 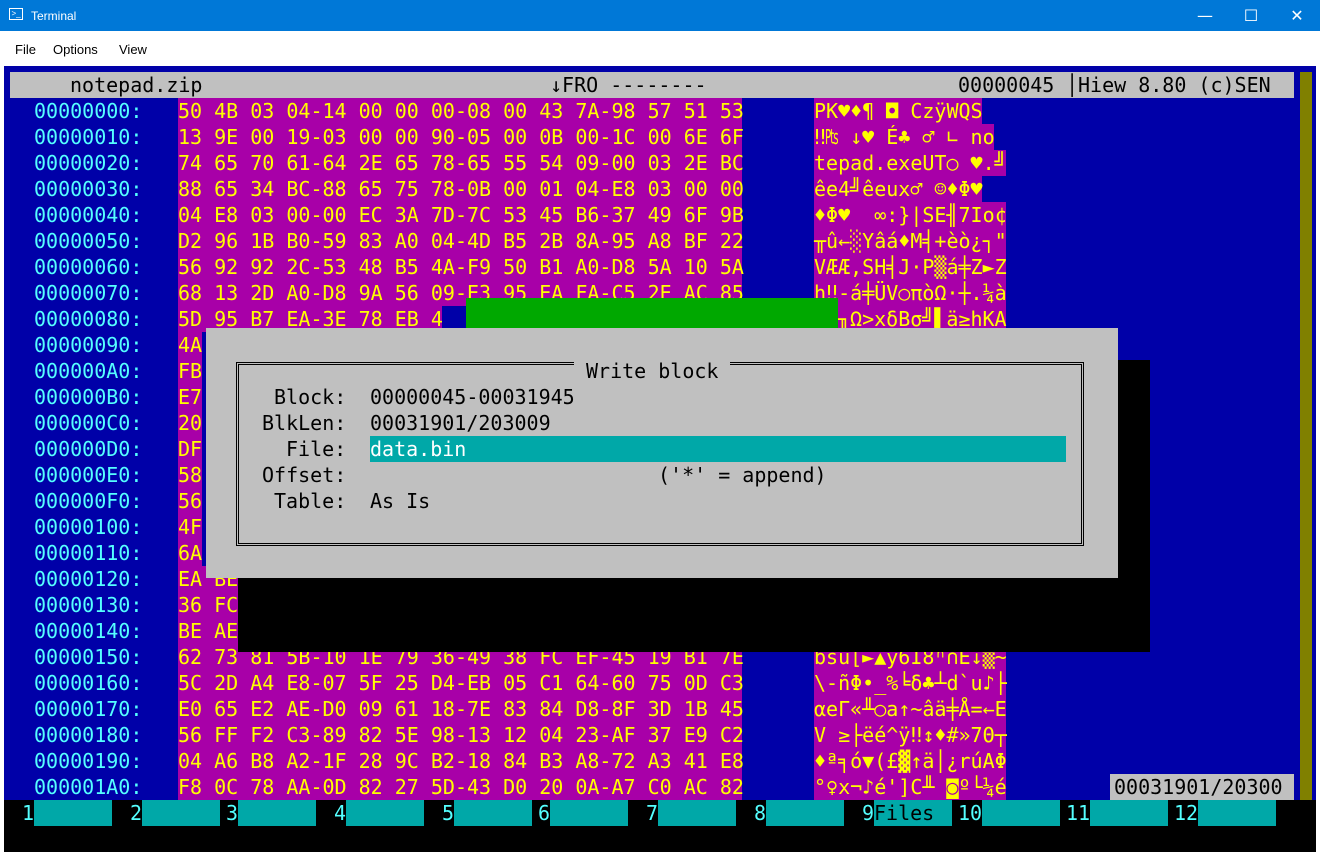 I want to click on ascii-text: \-ñΦ•_%╘δ♣┴d`u♪├, so click(x=910, y=683).